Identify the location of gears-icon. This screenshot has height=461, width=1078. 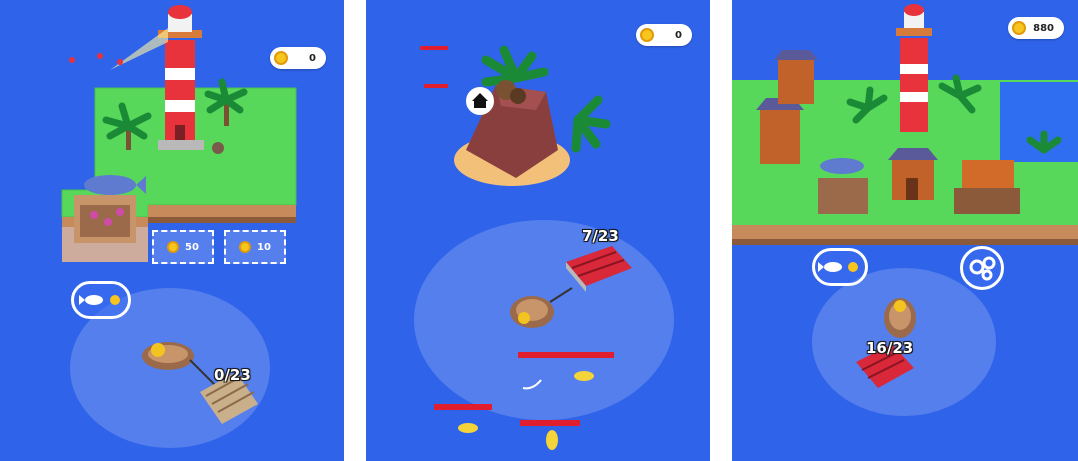
(982, 268).